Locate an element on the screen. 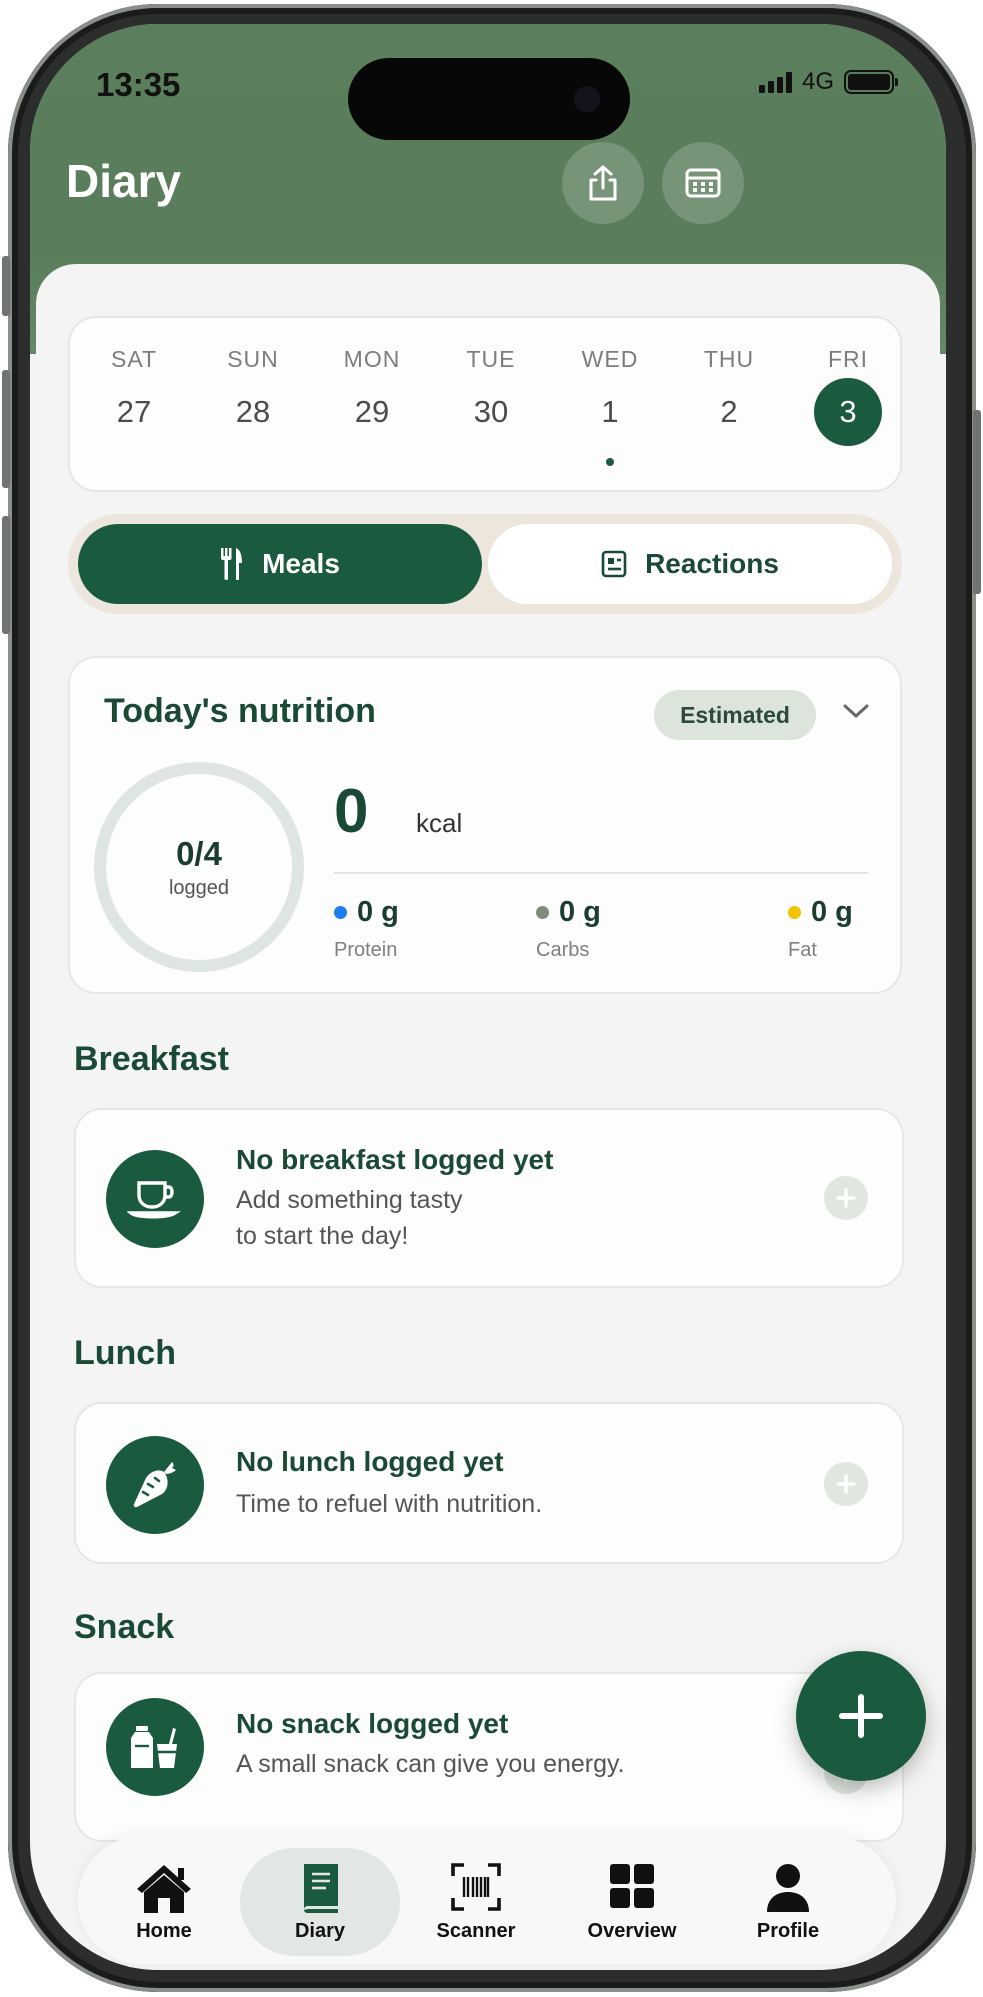 The image size is (983, 1997). day-name: THU is located at coordinates (729, 359).